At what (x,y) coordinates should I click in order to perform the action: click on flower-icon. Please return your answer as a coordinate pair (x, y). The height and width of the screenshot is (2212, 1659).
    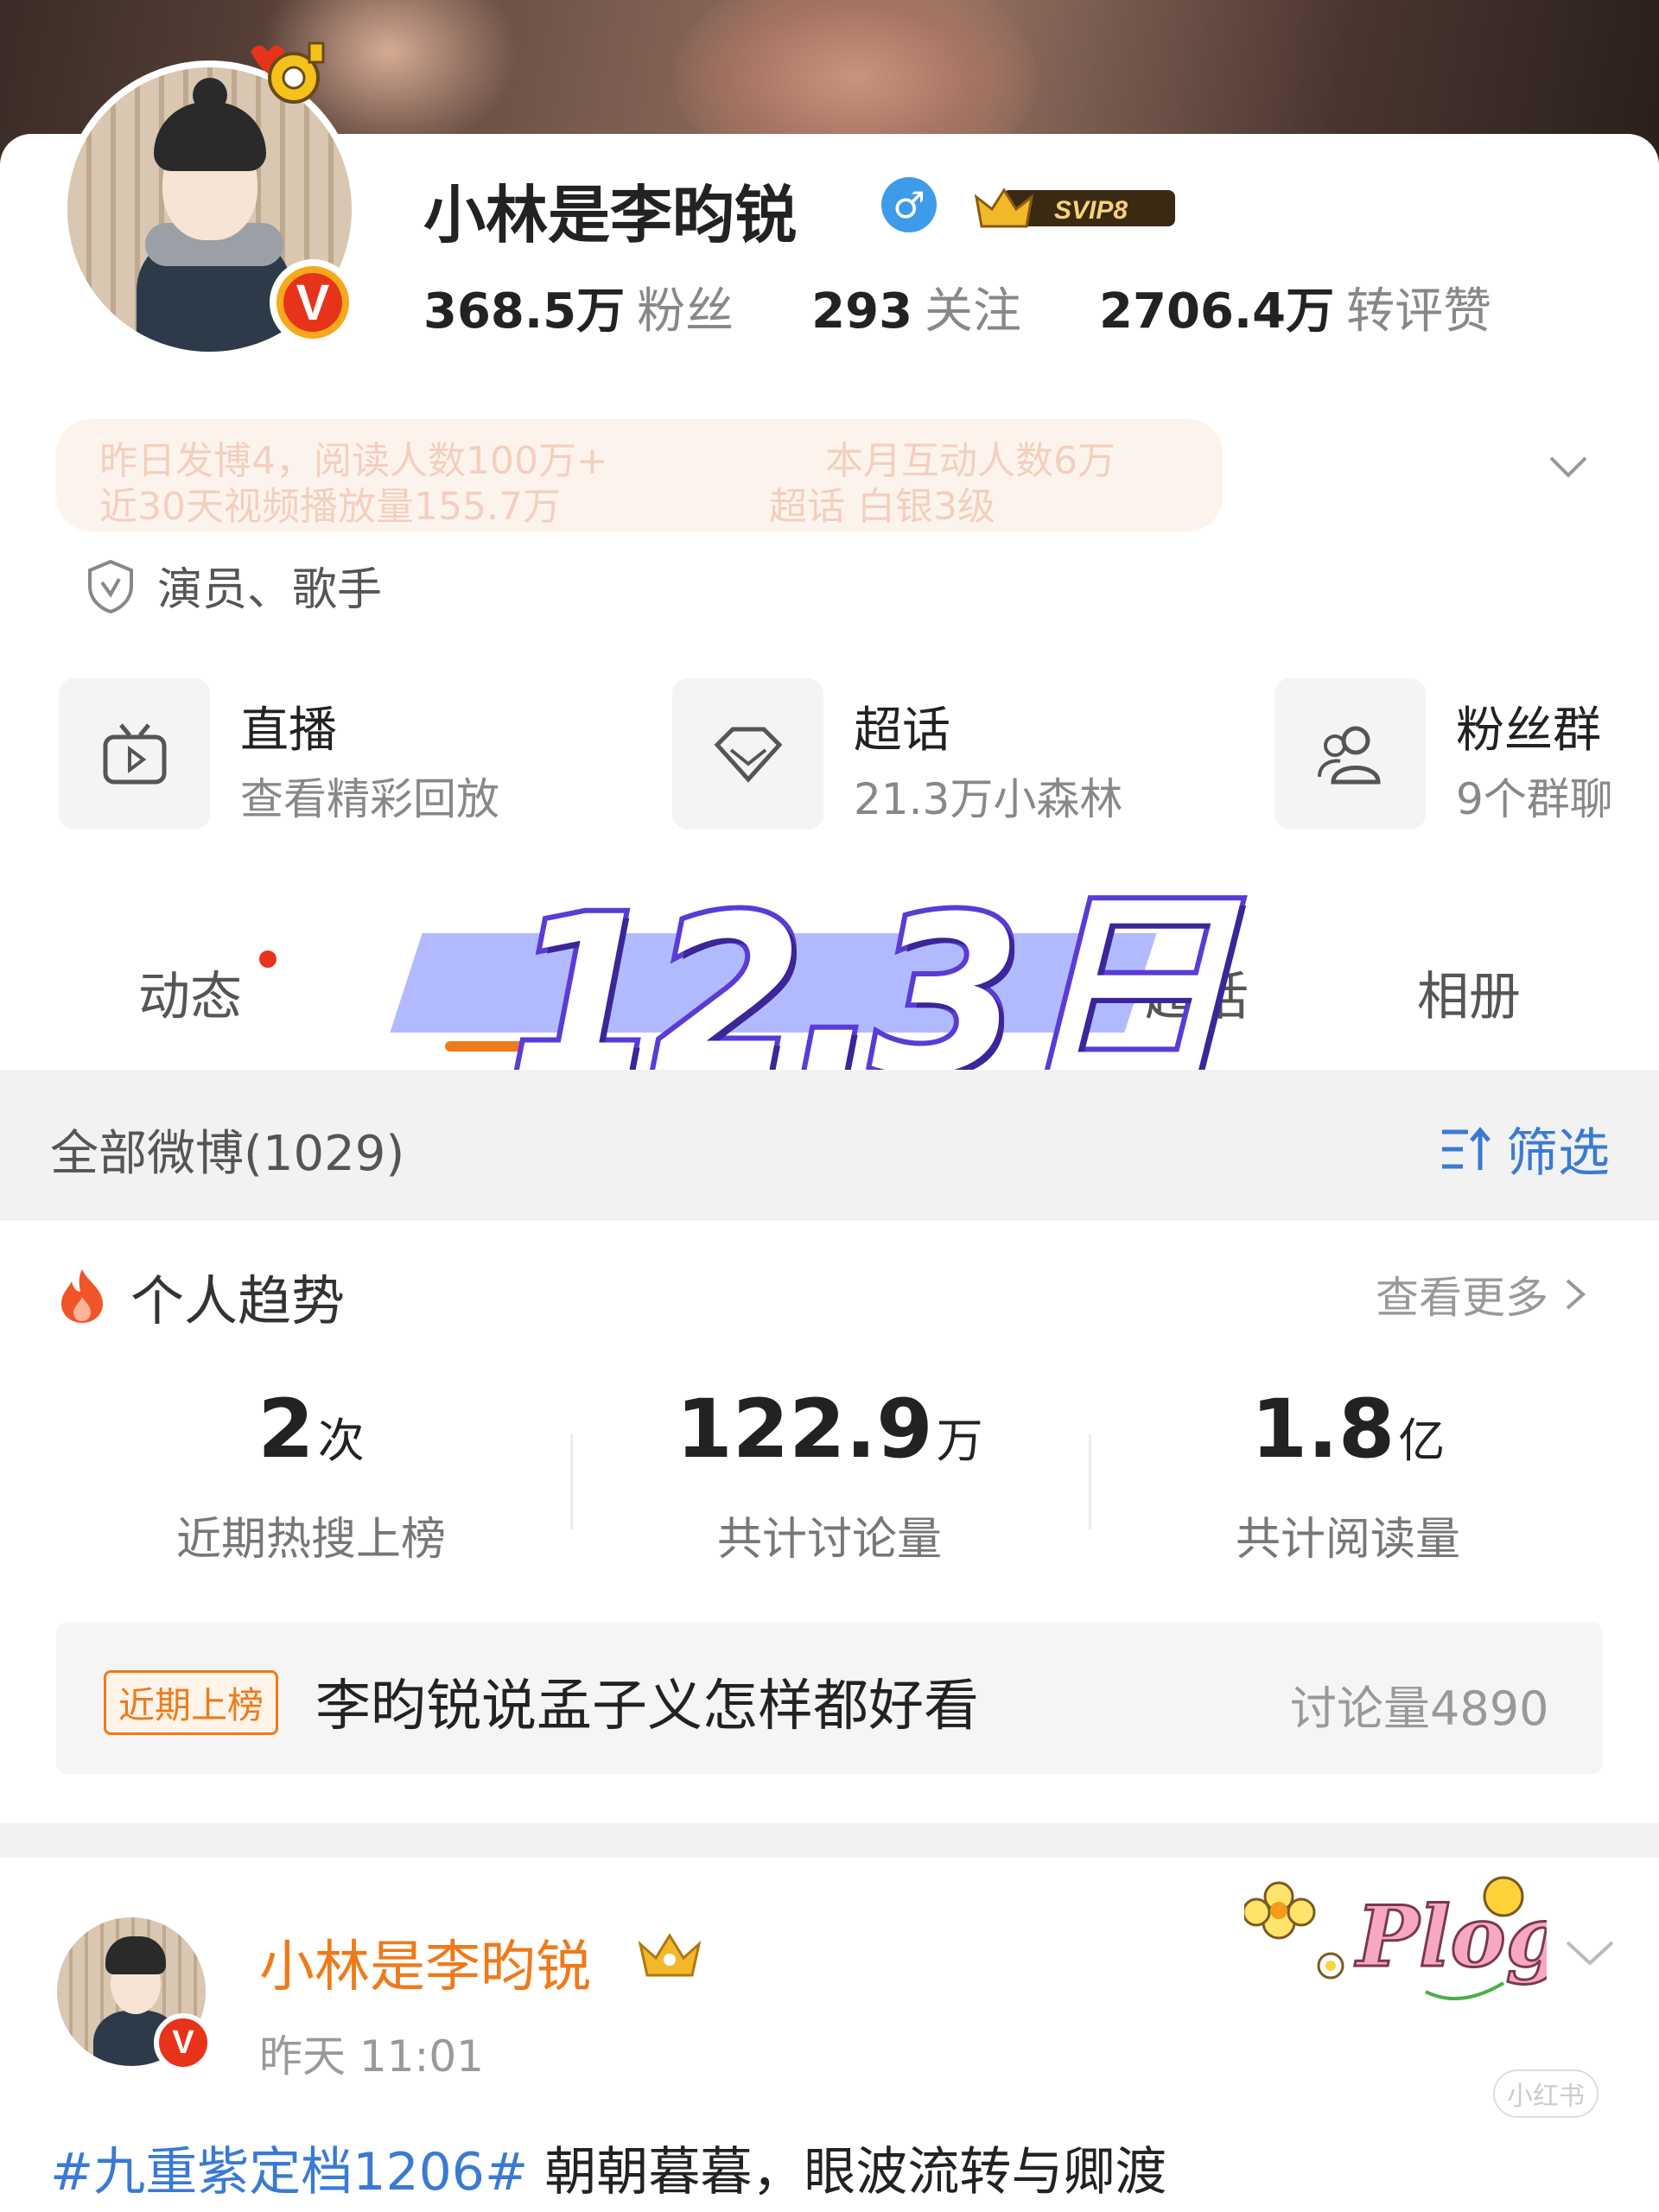
    Looking at the image, I should click on (1294, 1930).